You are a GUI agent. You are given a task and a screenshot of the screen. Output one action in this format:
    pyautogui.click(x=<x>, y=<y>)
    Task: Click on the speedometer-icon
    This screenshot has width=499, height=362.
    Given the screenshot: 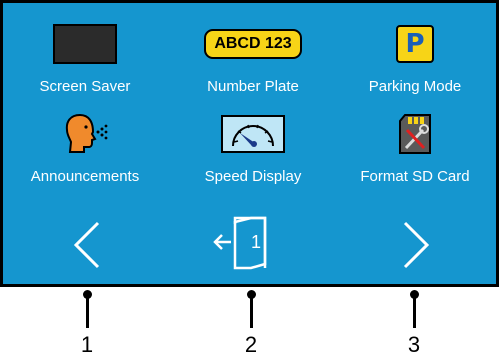 What is the action you would take?
    pyautogui.click(x=253, y=134)
    